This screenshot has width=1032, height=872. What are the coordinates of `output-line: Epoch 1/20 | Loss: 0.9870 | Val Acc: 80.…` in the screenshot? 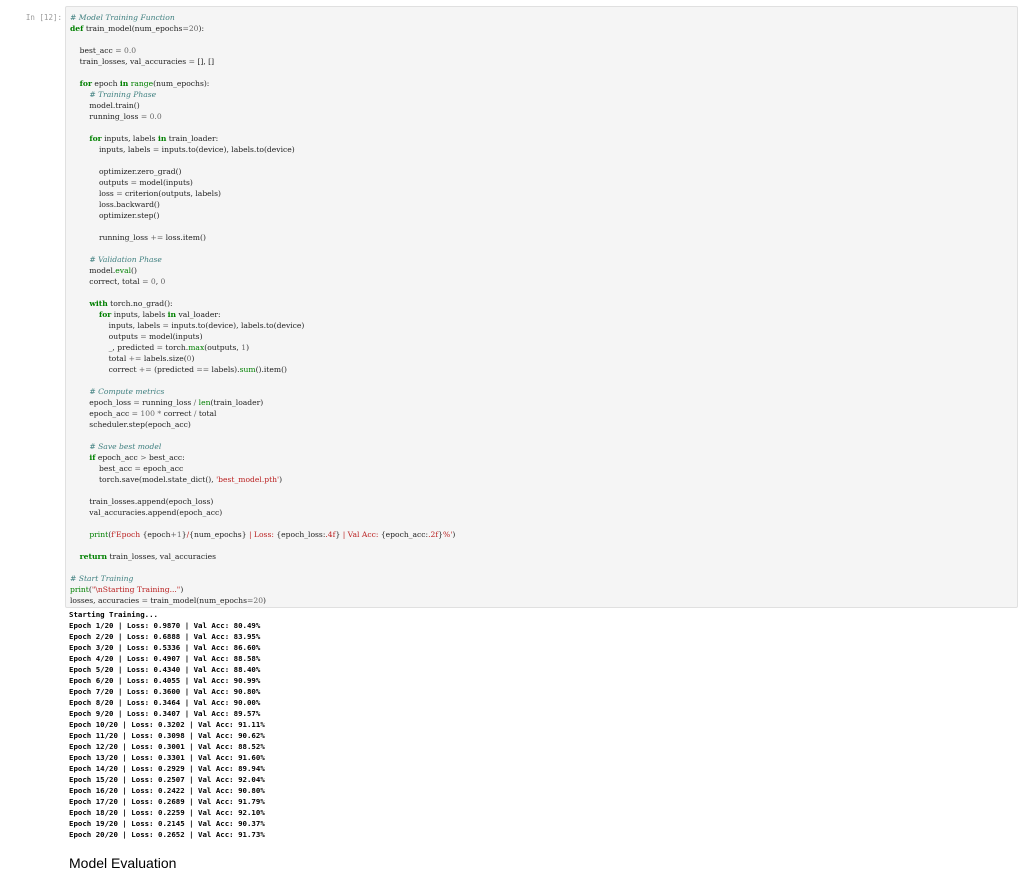 It's located at (165, 625).